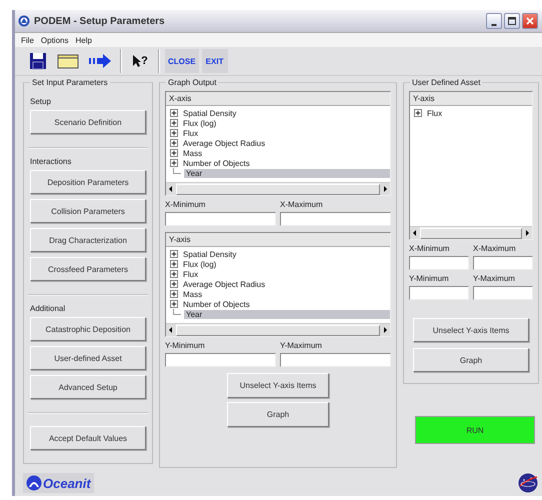 This screenshot has height=500, width=542. I want to click on section-heading: Setup, so click(41, 101).